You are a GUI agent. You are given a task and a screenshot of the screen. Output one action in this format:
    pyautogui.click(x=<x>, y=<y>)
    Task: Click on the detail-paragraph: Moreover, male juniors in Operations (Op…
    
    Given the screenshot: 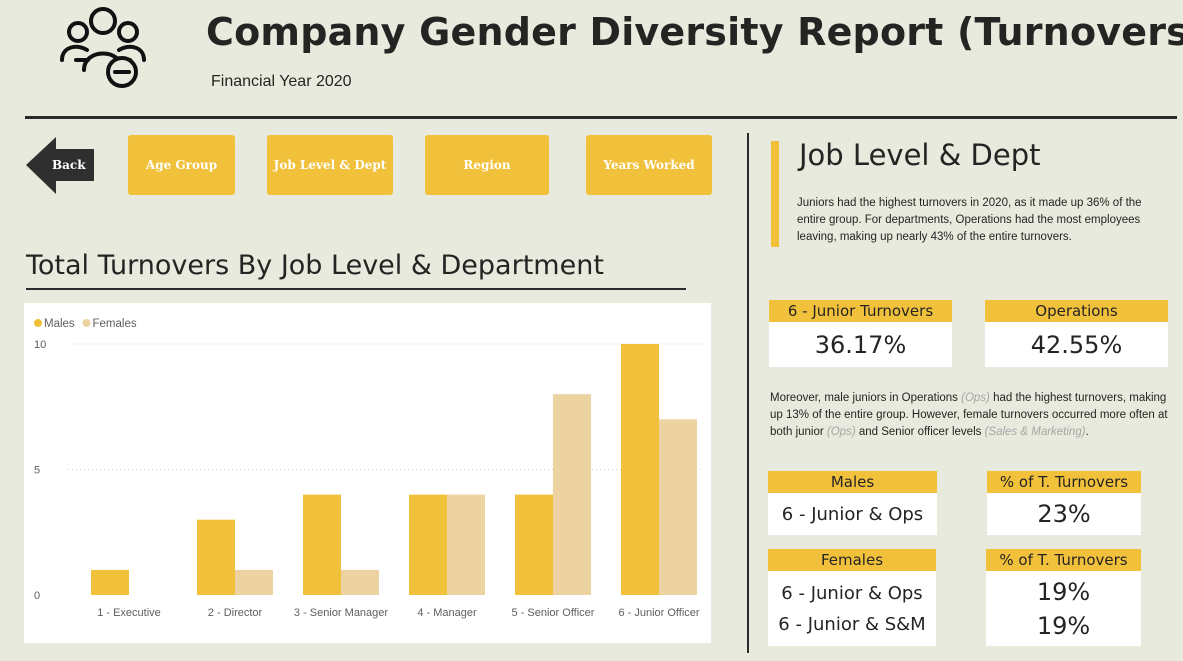 What is the action you would take?
    pyautogui.click(x=969, y=415)
    